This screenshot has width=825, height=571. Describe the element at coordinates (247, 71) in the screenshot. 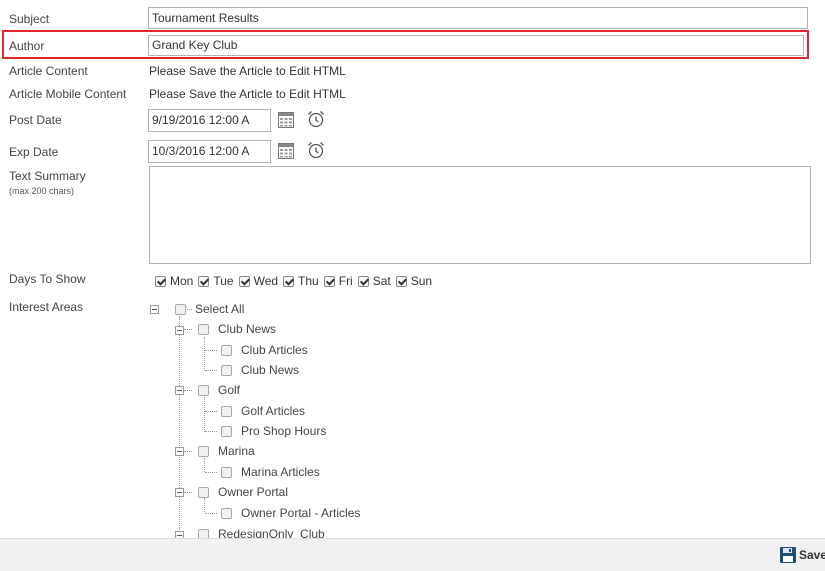

I see `article-content-value: Please Save the Article to Edit HTML` at that location.